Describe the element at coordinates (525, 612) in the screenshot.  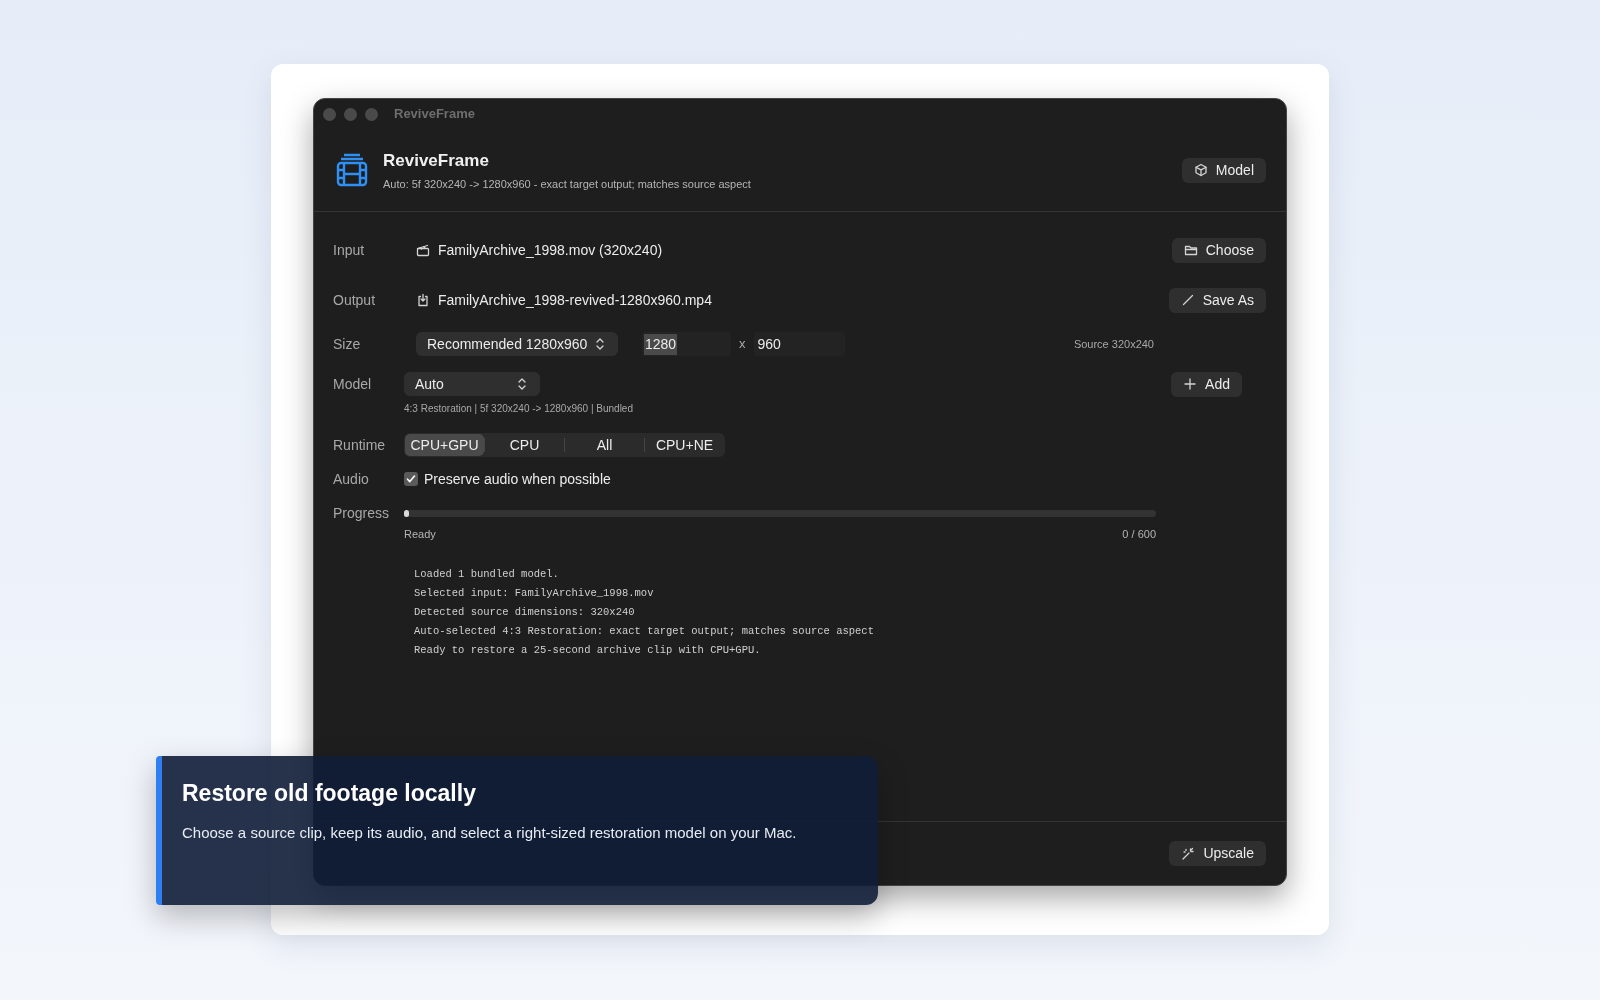
I see `log-line: Detected source dimensions: 320x240` at that location.